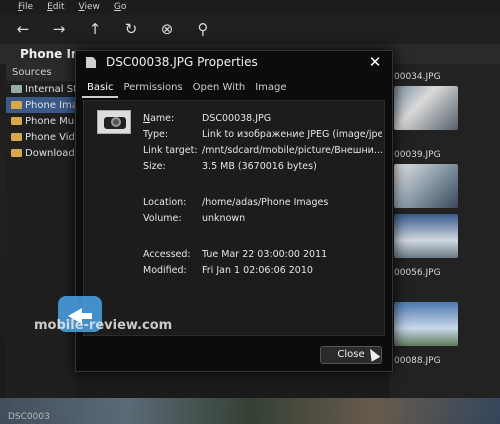  Describe the element at coordinates (50, 105) in the screenshot. I see `sidebar-item-label: Phone Ima` at that location.